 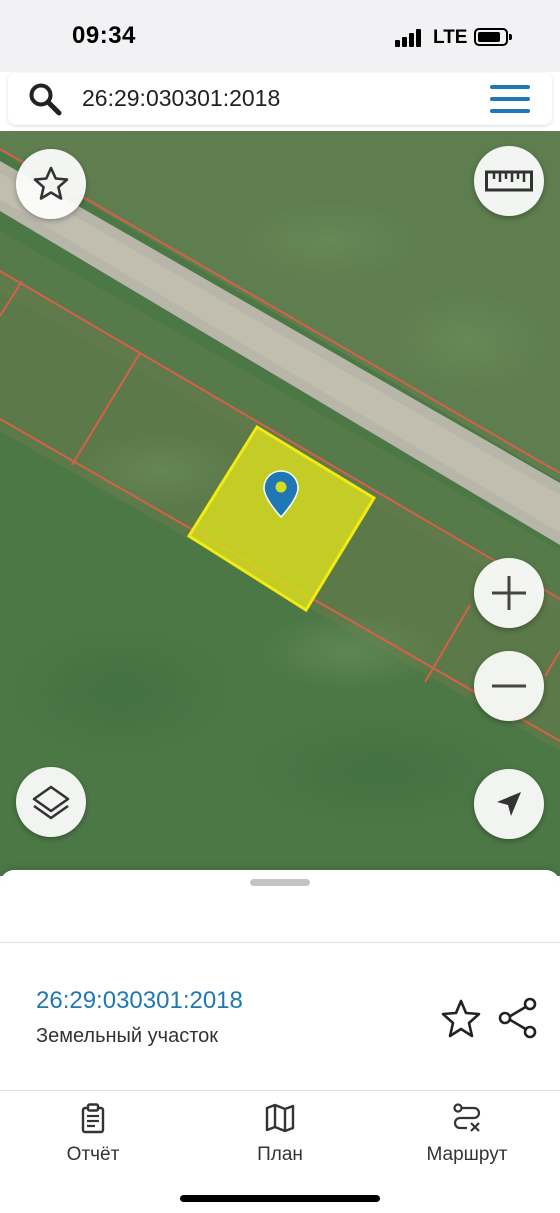 I want to click on route-icon, so click(x=467, y=1117).